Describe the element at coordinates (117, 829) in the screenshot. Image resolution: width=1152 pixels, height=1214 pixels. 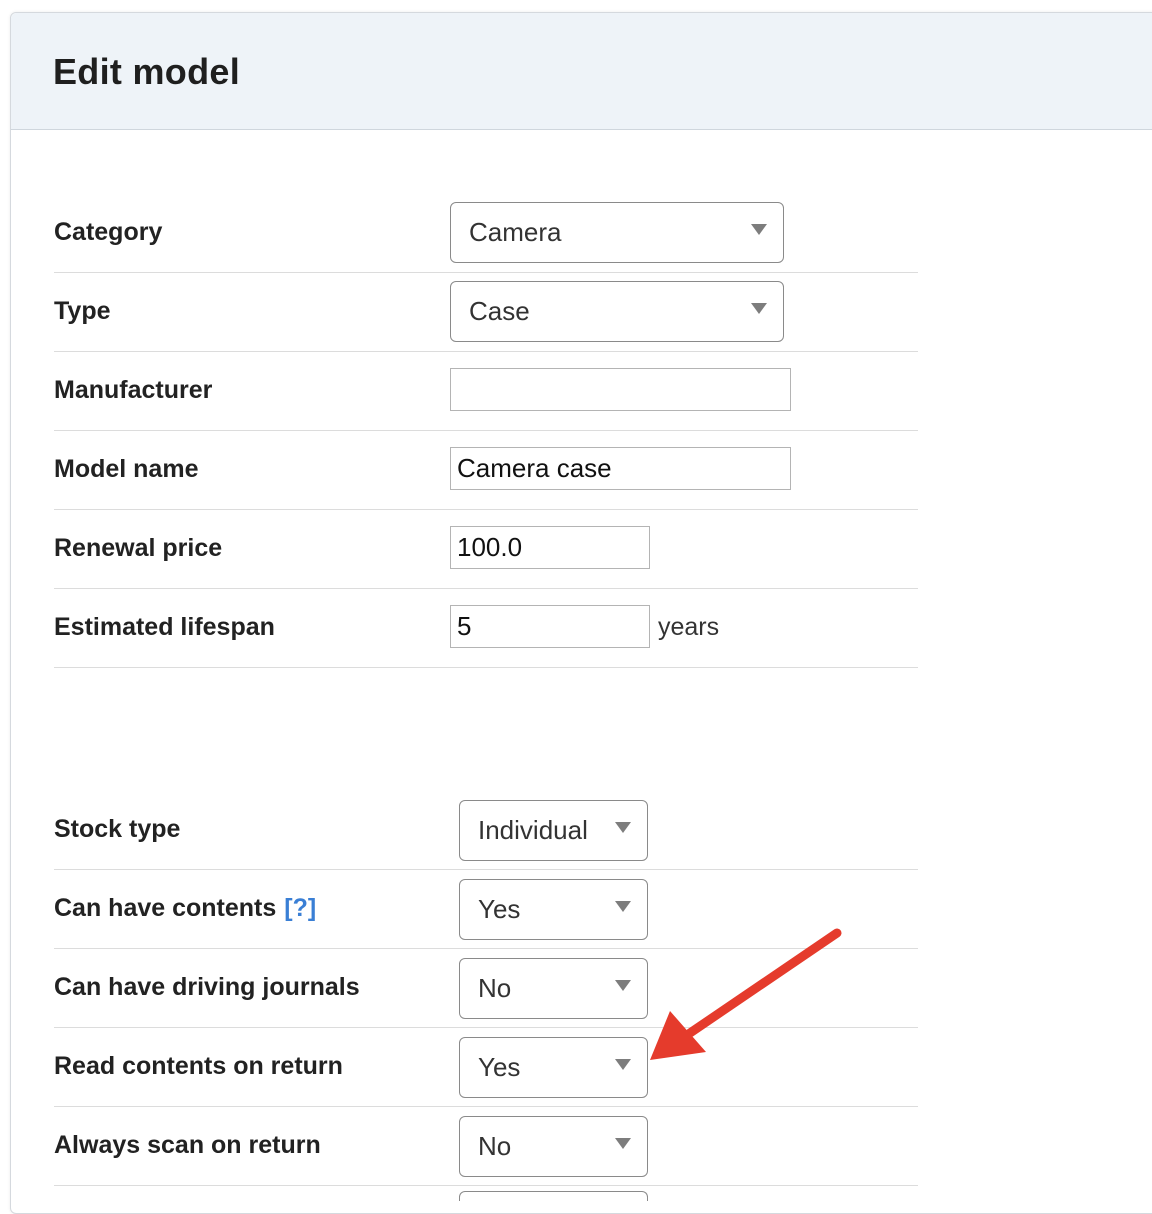
I see `stock-type-label: Stock type` at that location.